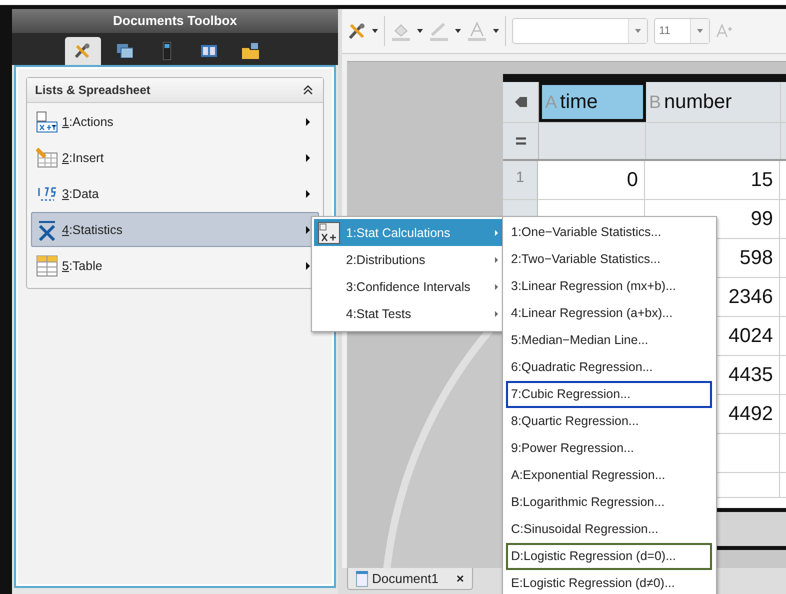 This screenshot has height=594, width=786. What do you see at coordinates (175, 121) in the screenshot?
I see `menu-item: 1:Actions` at bounding box center [175, 121].